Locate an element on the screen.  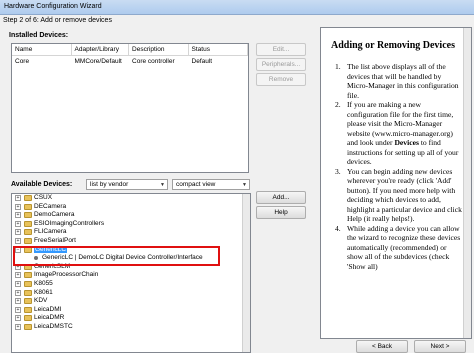
tree-item-label: LeicaDMI is located at coordinates (48, 309).